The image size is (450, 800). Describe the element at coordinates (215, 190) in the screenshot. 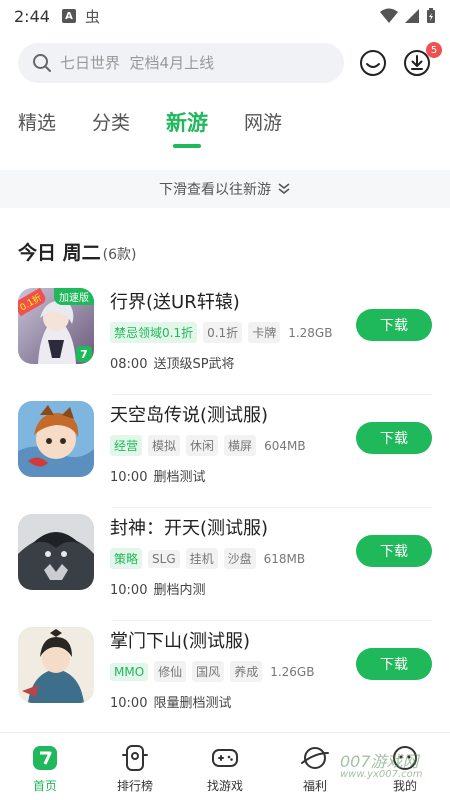

I see `pulldown-label: 下滑查看以往新游` at that location.